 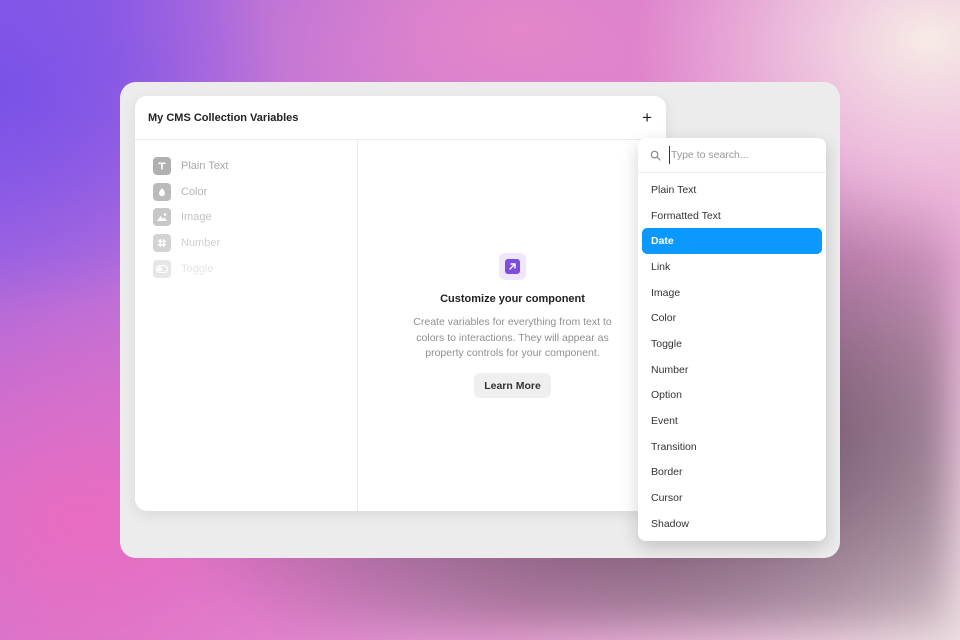 I want to click on learn-more-button: Learn More, so click(x=512, y=385).